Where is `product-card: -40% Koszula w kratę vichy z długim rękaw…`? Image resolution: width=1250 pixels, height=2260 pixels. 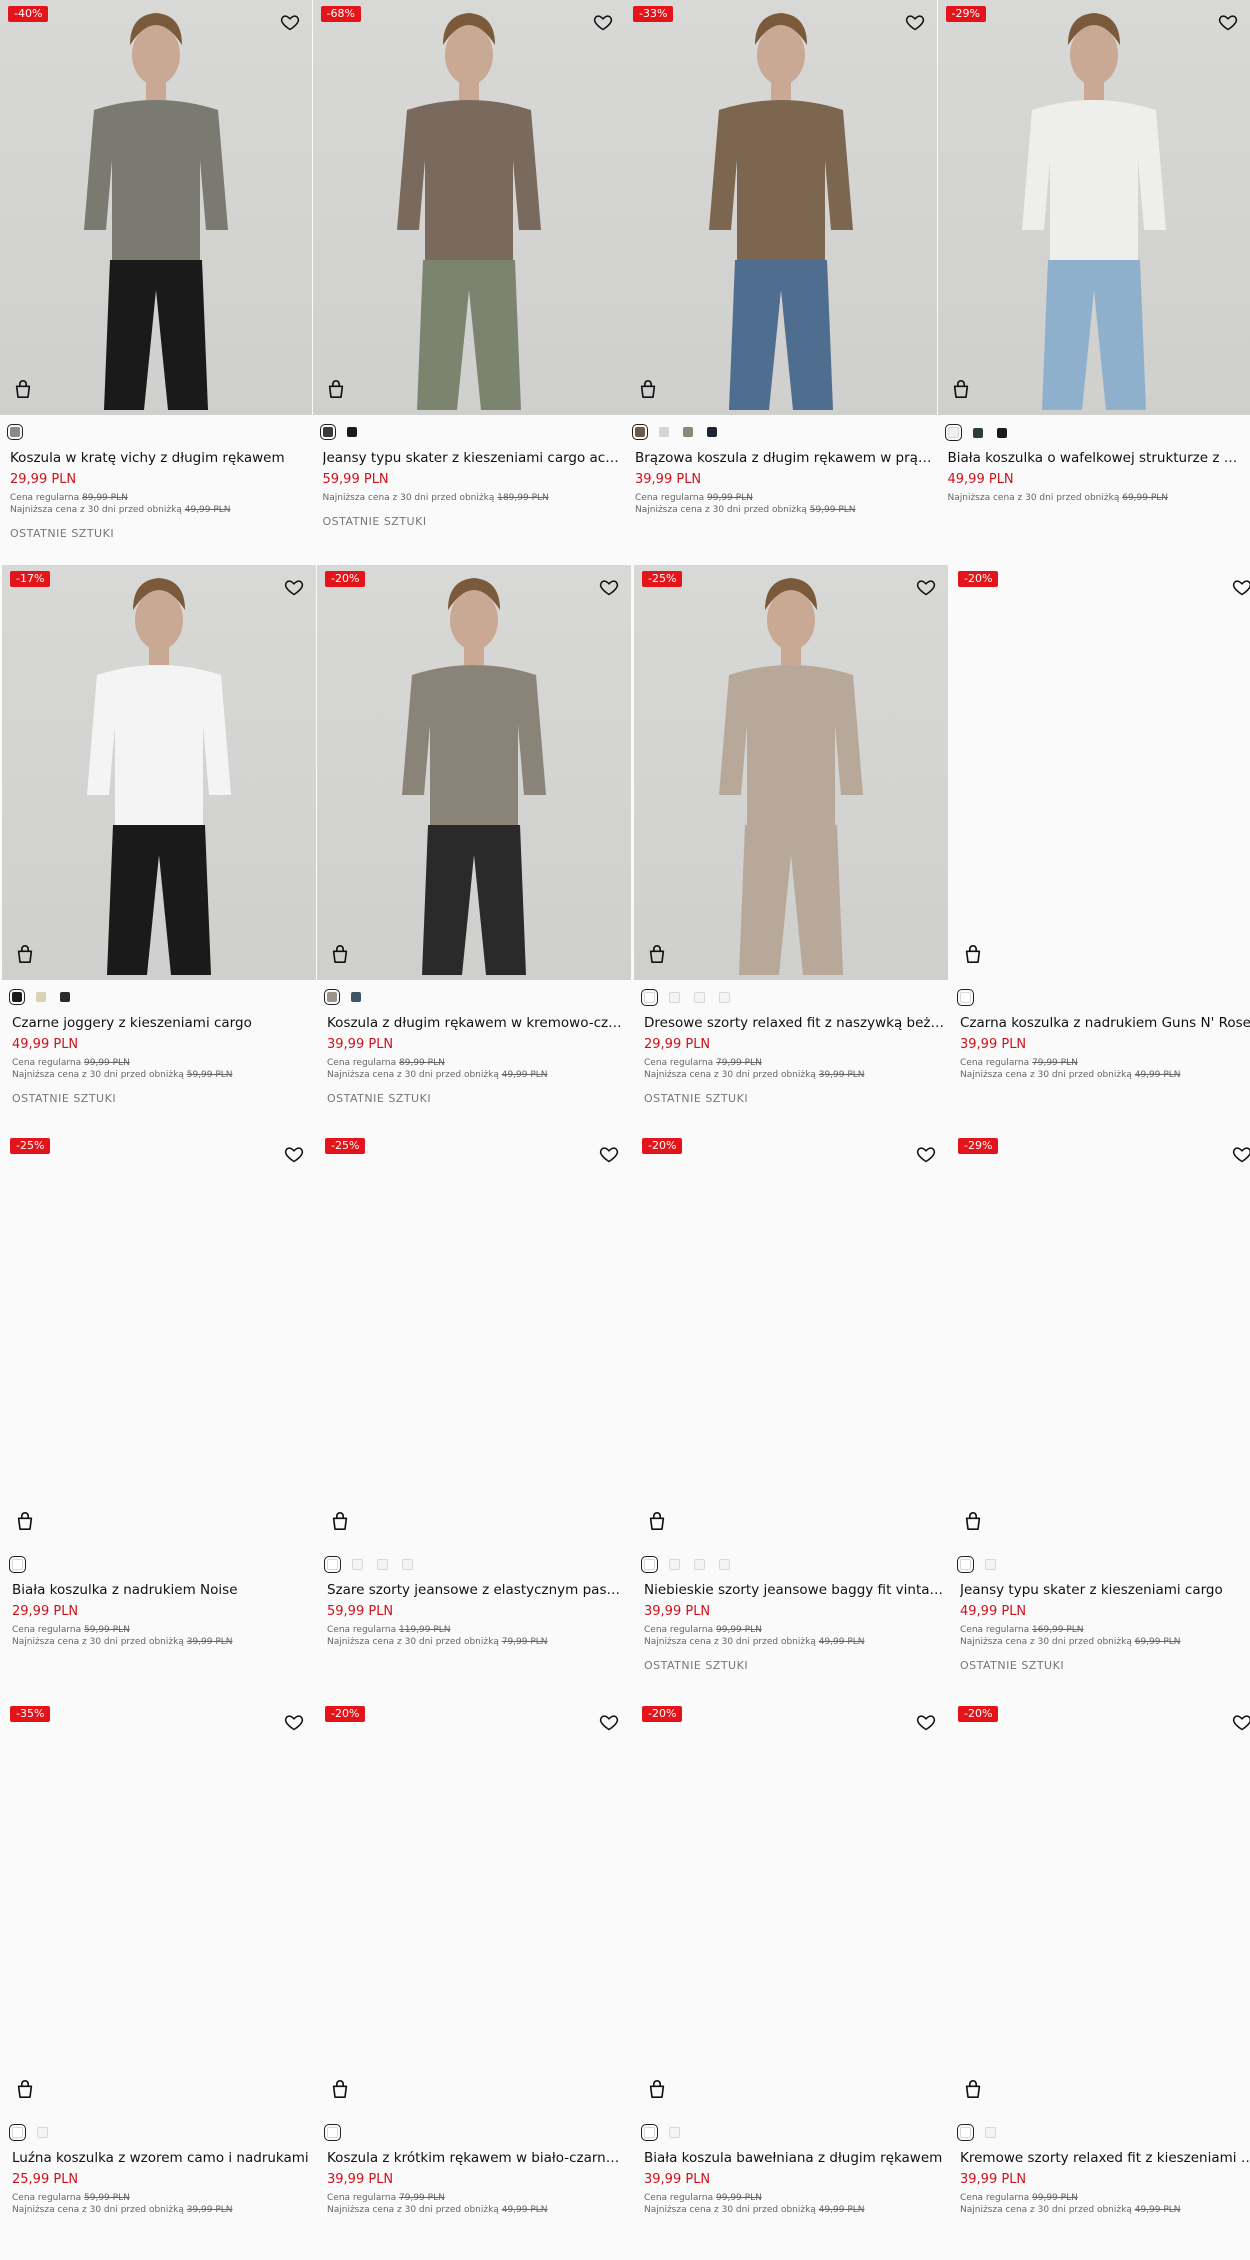 product-card: -40% Koszula w kratę vichy z długim rękaw… is located at coordinates (156, 280).